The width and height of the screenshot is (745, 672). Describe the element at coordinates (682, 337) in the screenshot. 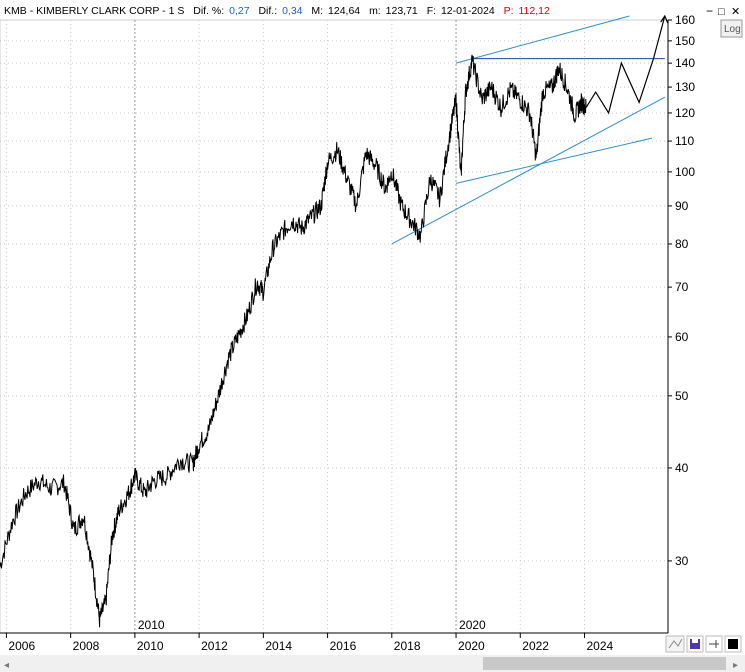

I see `y-tick-label: 60` at that location.